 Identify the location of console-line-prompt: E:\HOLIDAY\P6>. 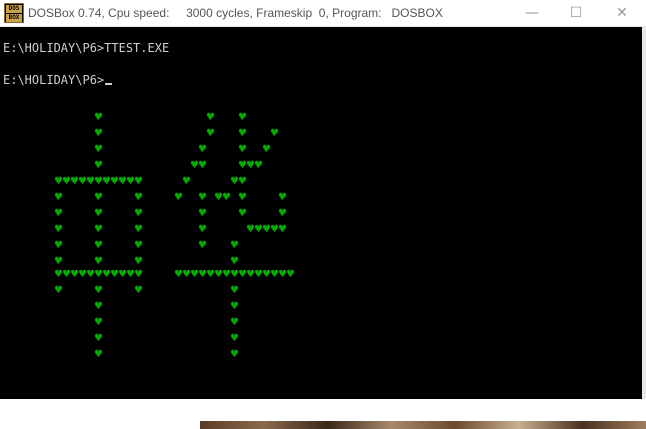
(58, 80).